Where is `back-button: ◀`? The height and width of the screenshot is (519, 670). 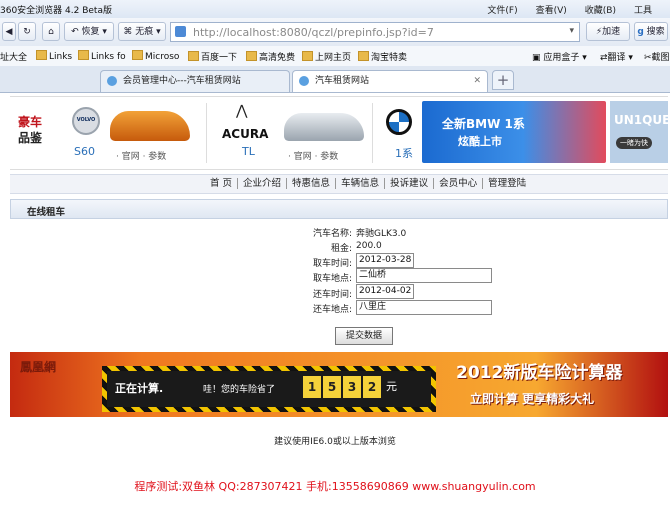 back-button: ◀ is located at coordinates (9, 31).